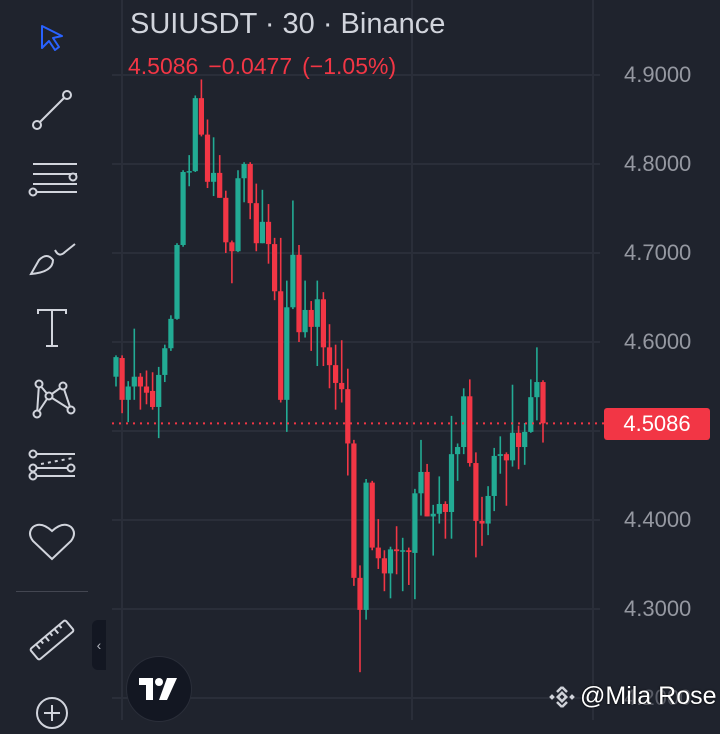 The height and width of the screenshot is (734, 720). What do you see at coordinates (52, 40) in the screenshot?
I see `cursor-tool` at bounding box center [52, 40].